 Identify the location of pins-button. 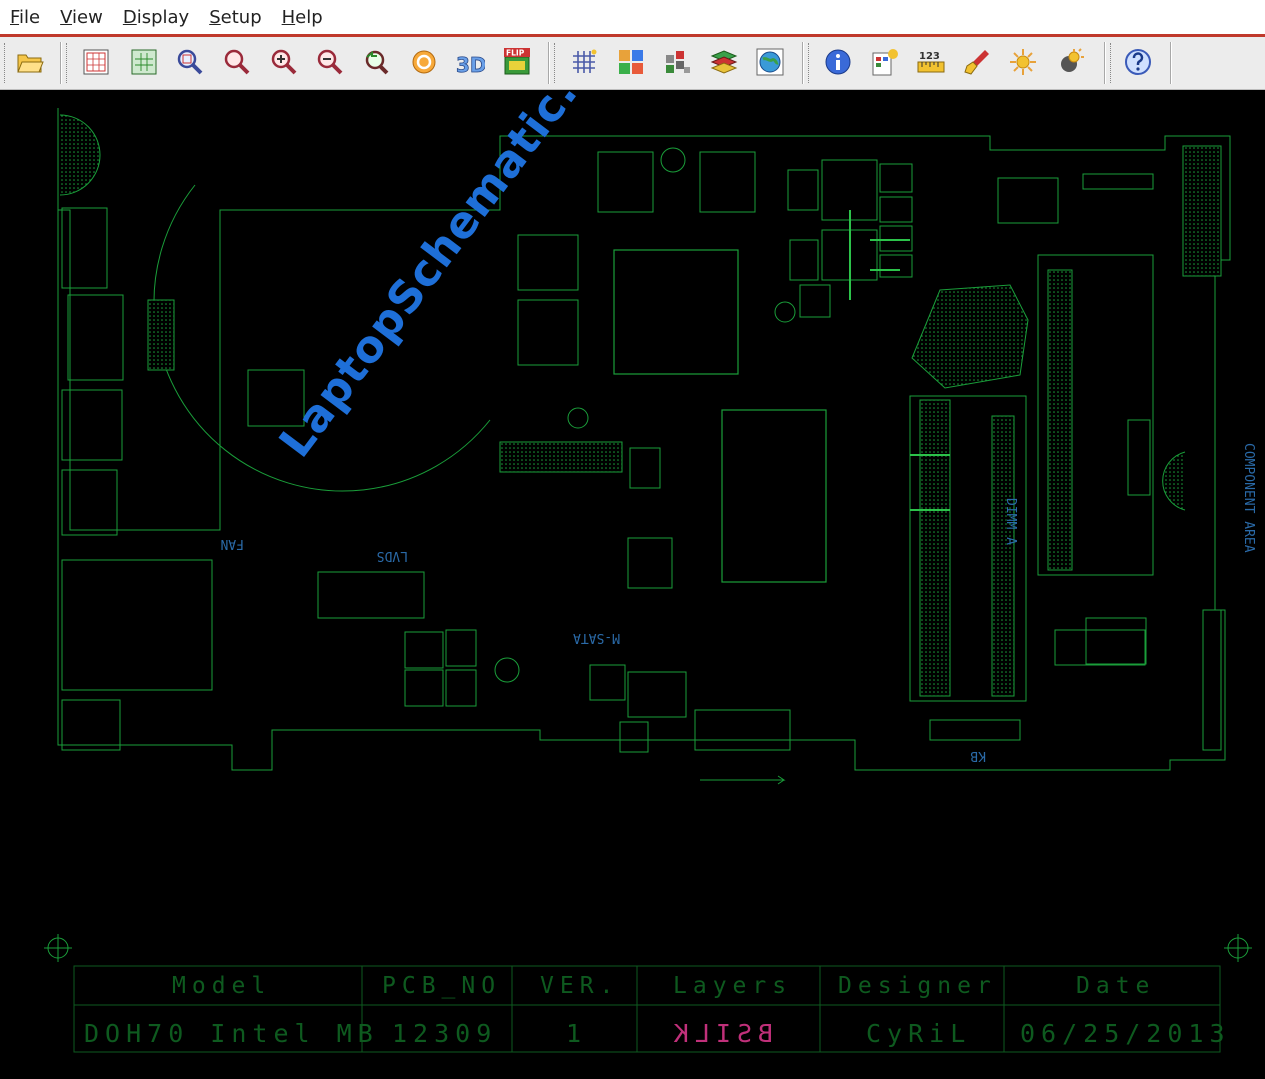
(677, 62).